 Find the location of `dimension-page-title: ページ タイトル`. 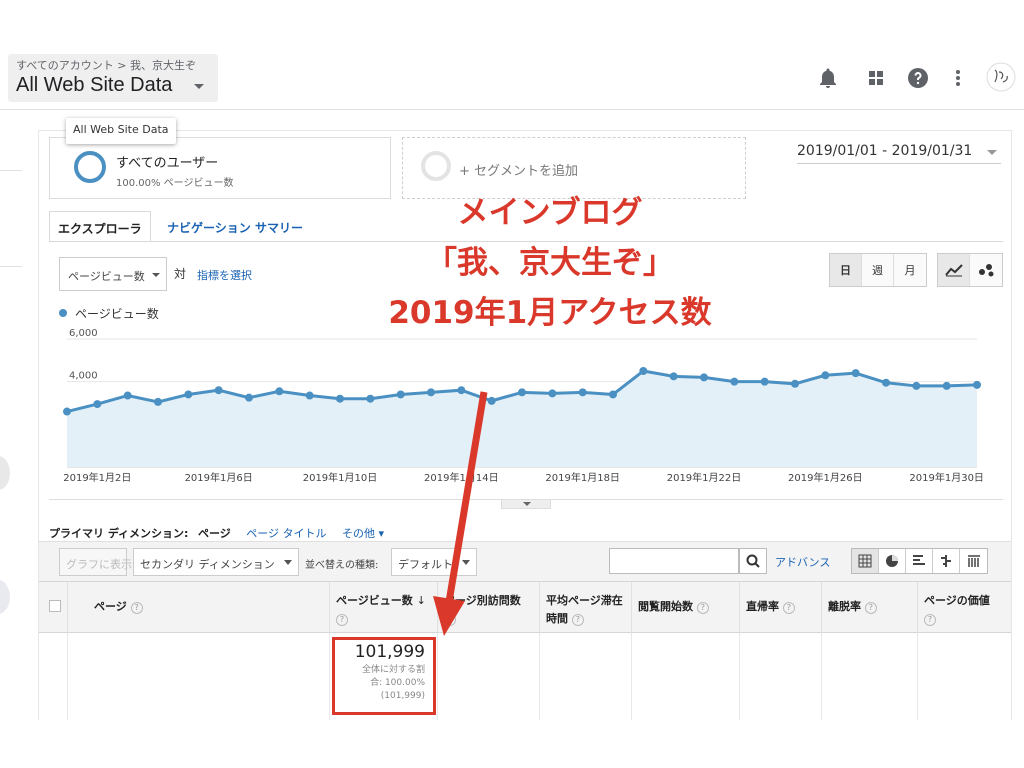

dimension-page-title: ページ タイトル is located at coordinates (286, 533).